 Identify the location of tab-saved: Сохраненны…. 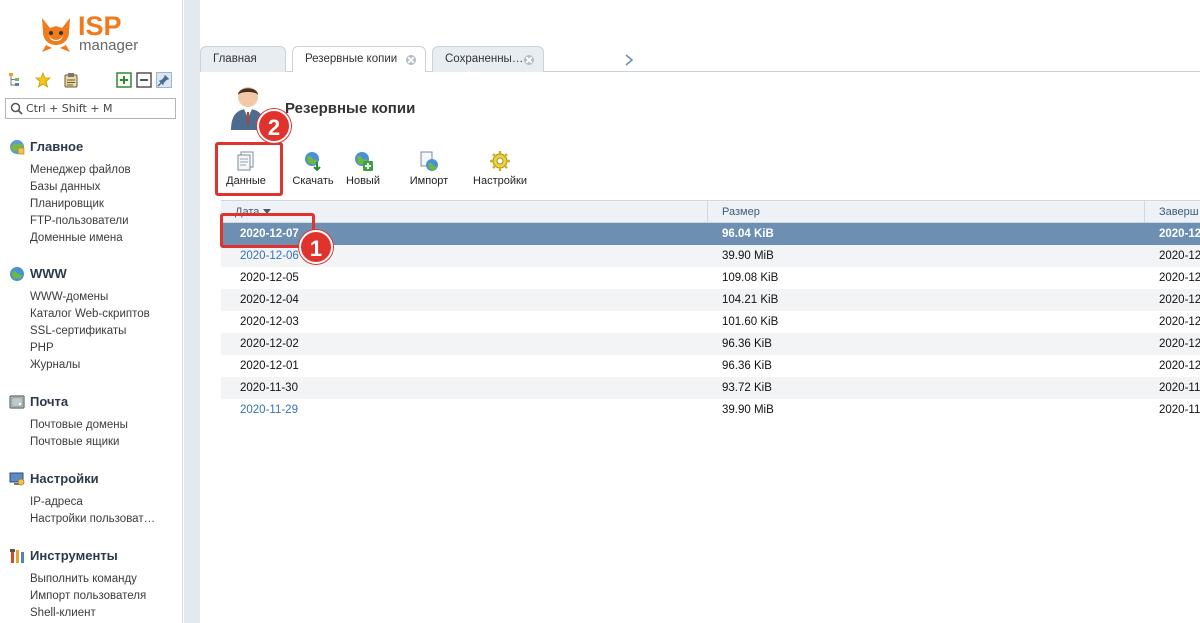
(488, 59).